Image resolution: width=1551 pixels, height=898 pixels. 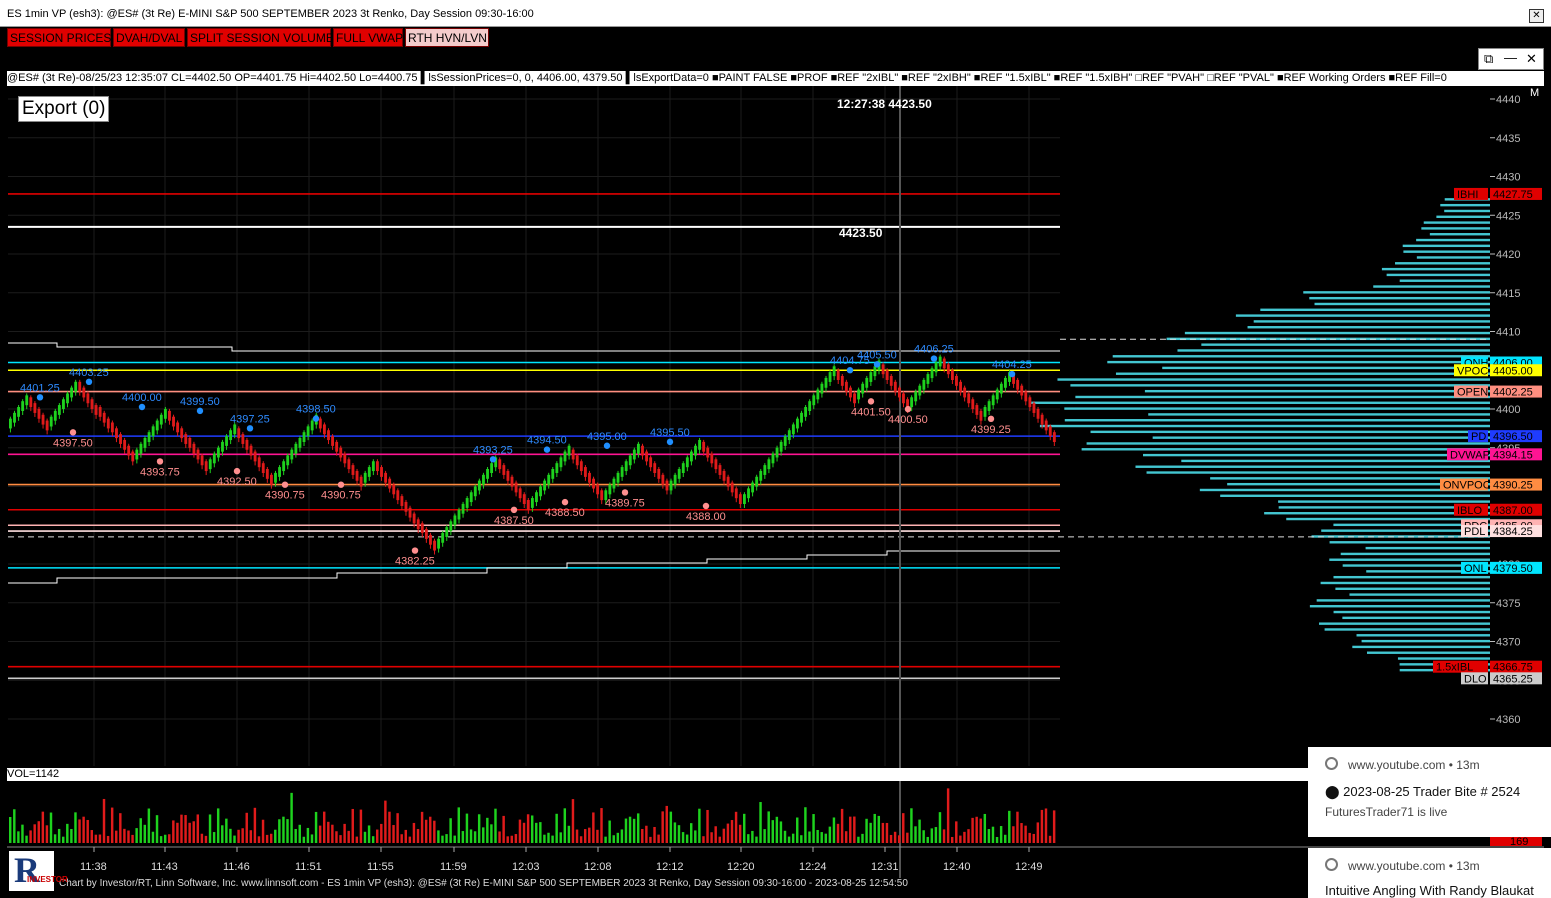 What do you see at coordinates (1513, 486) in the screenshot?
I see `level-value-label: 4390.25` at bounding box center [1513, 486].